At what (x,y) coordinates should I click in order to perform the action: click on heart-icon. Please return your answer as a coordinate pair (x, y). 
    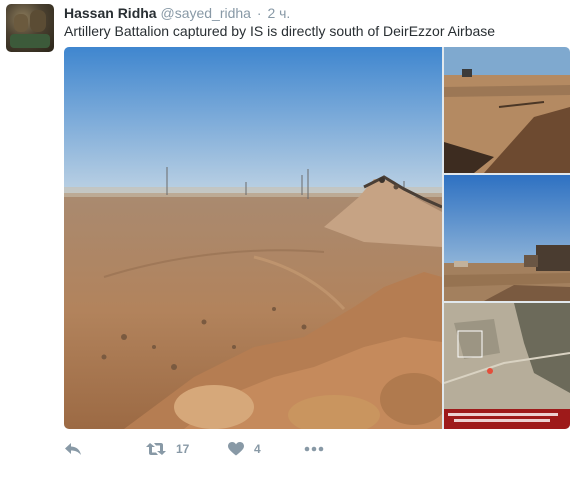
    Looking at the image, I should click on (236, 449).